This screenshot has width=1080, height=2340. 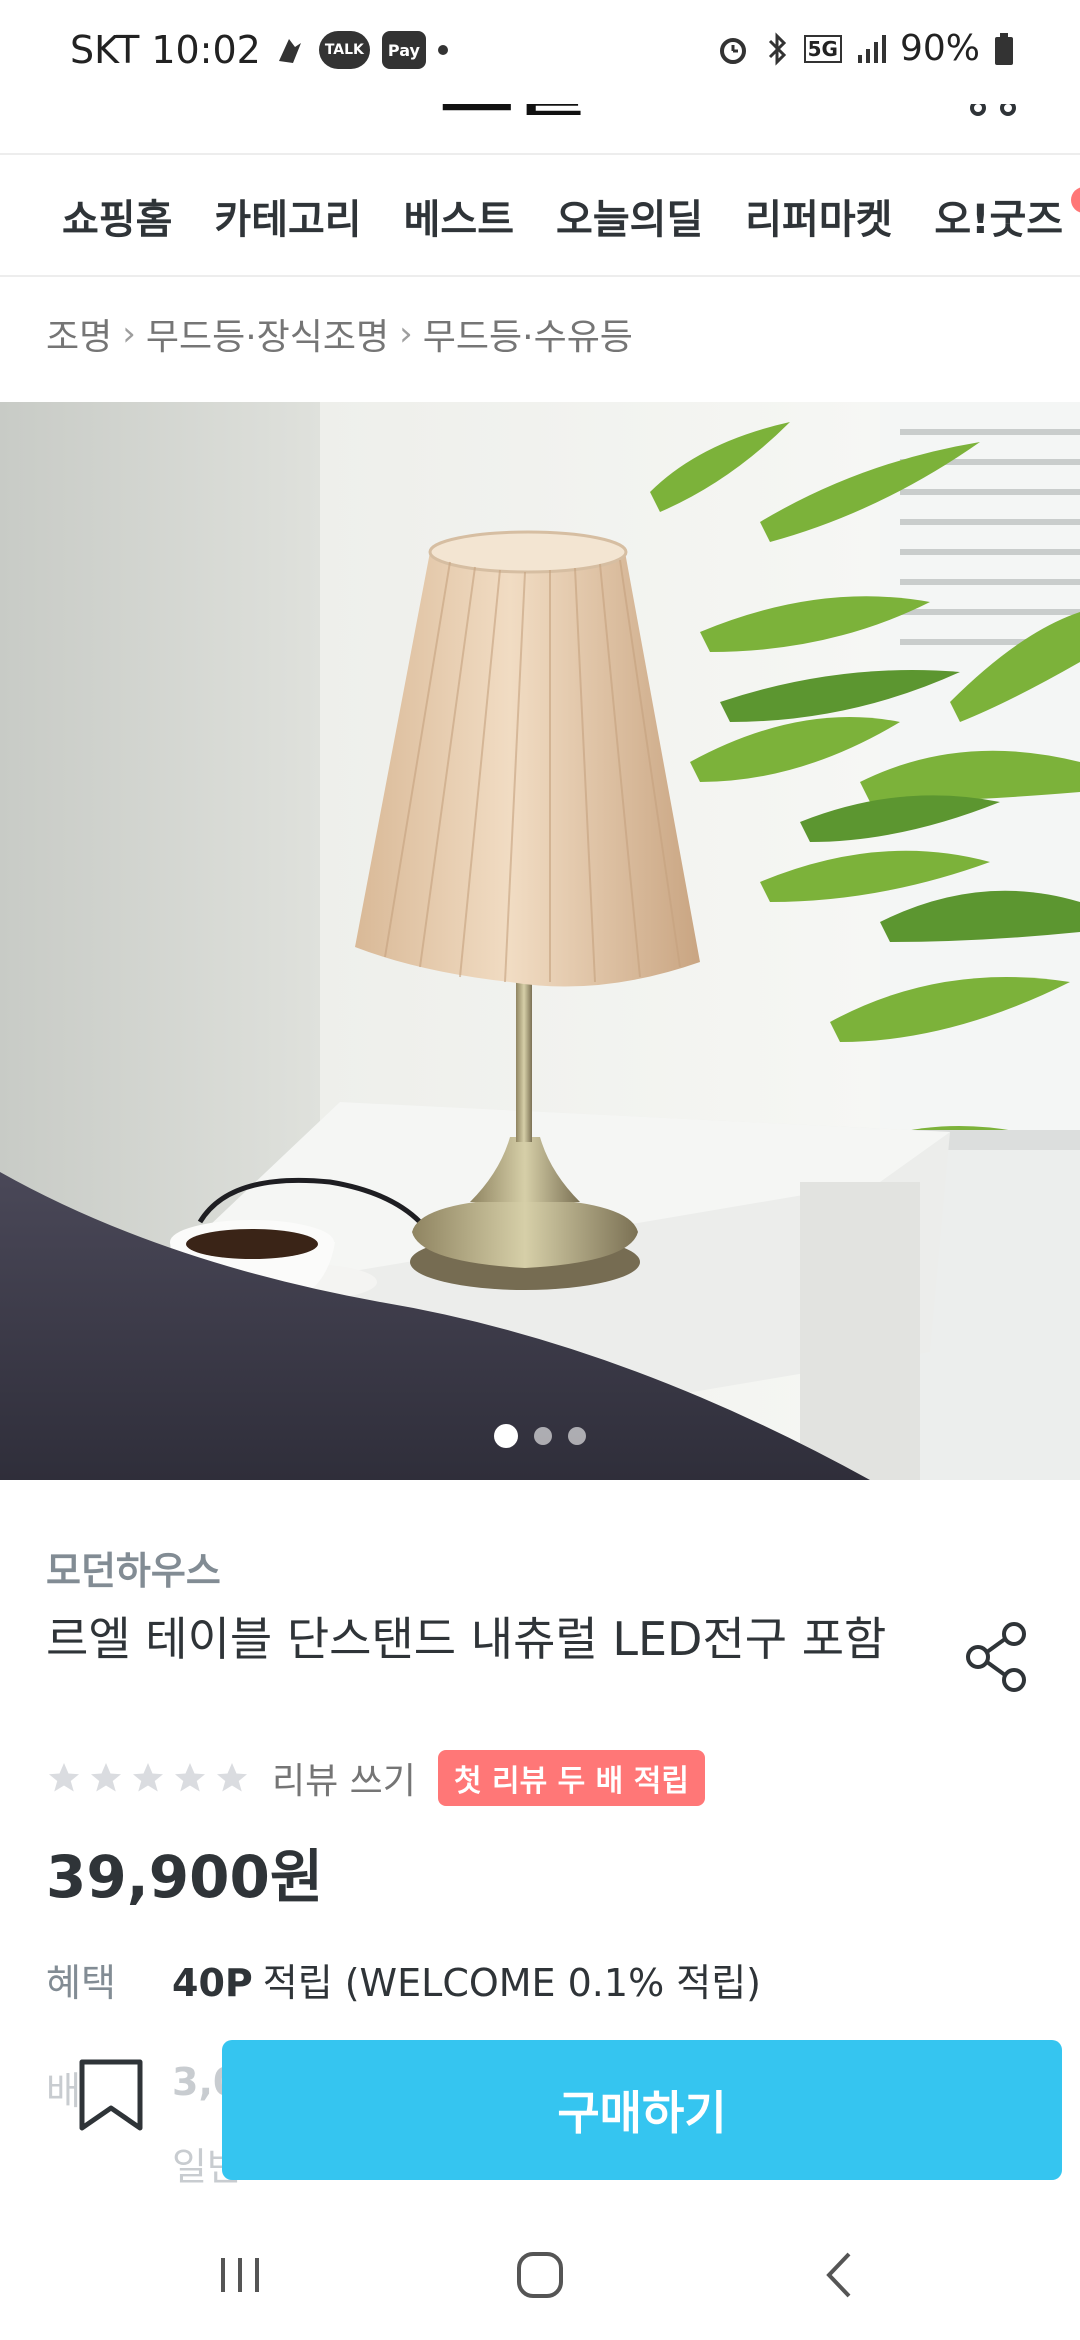 What do you see at coordinates (540, 217) in the screenshot?
I see `category-nav: 쇼핑홈 카테고리 베스트 오늘의딜 리퍼마켓 오!굿즈` at bounding box center [540, 217].